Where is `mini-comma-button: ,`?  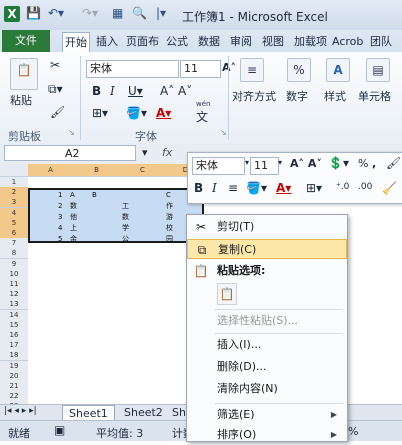 mini-comma-button: , is located at coordinates (374, 163).